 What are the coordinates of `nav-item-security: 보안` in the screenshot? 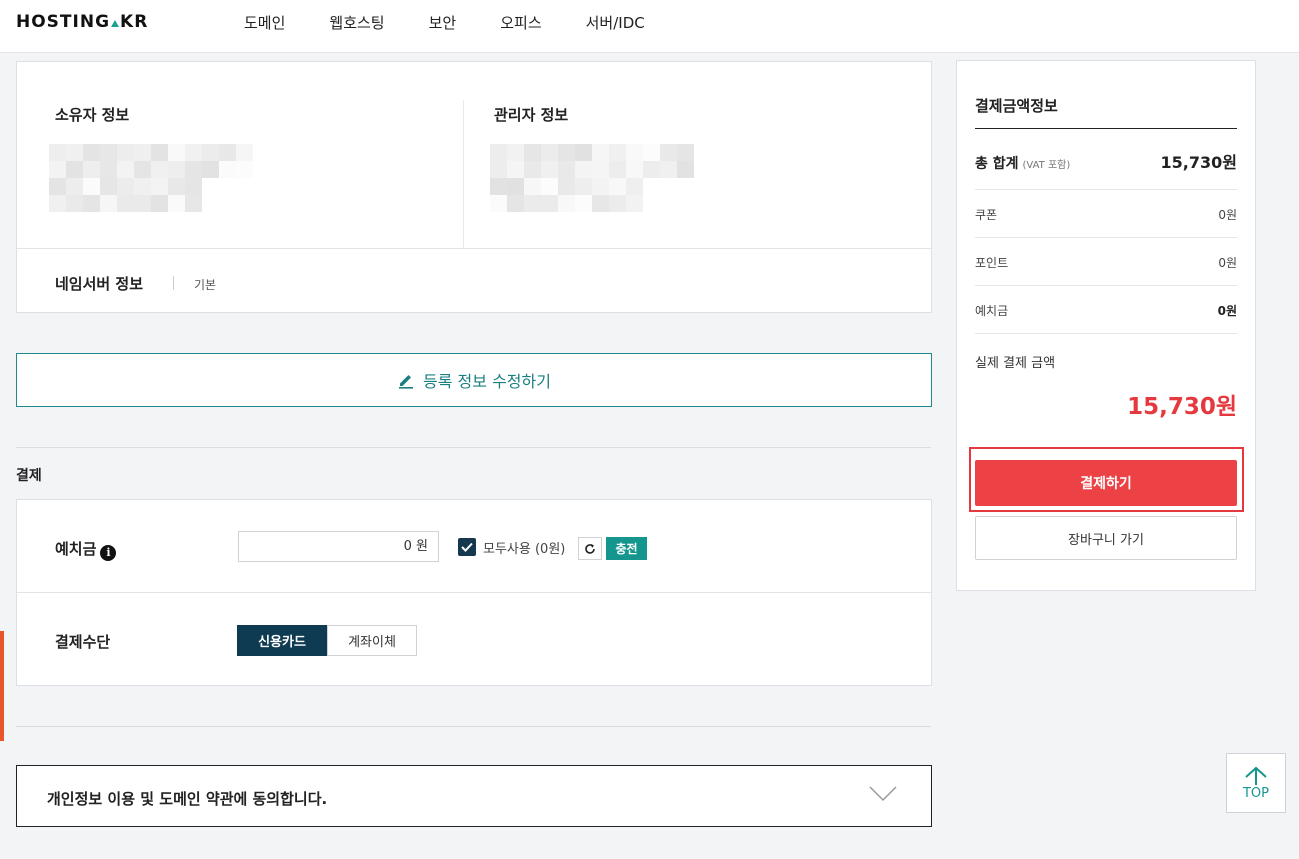 It's located at (443, 22).